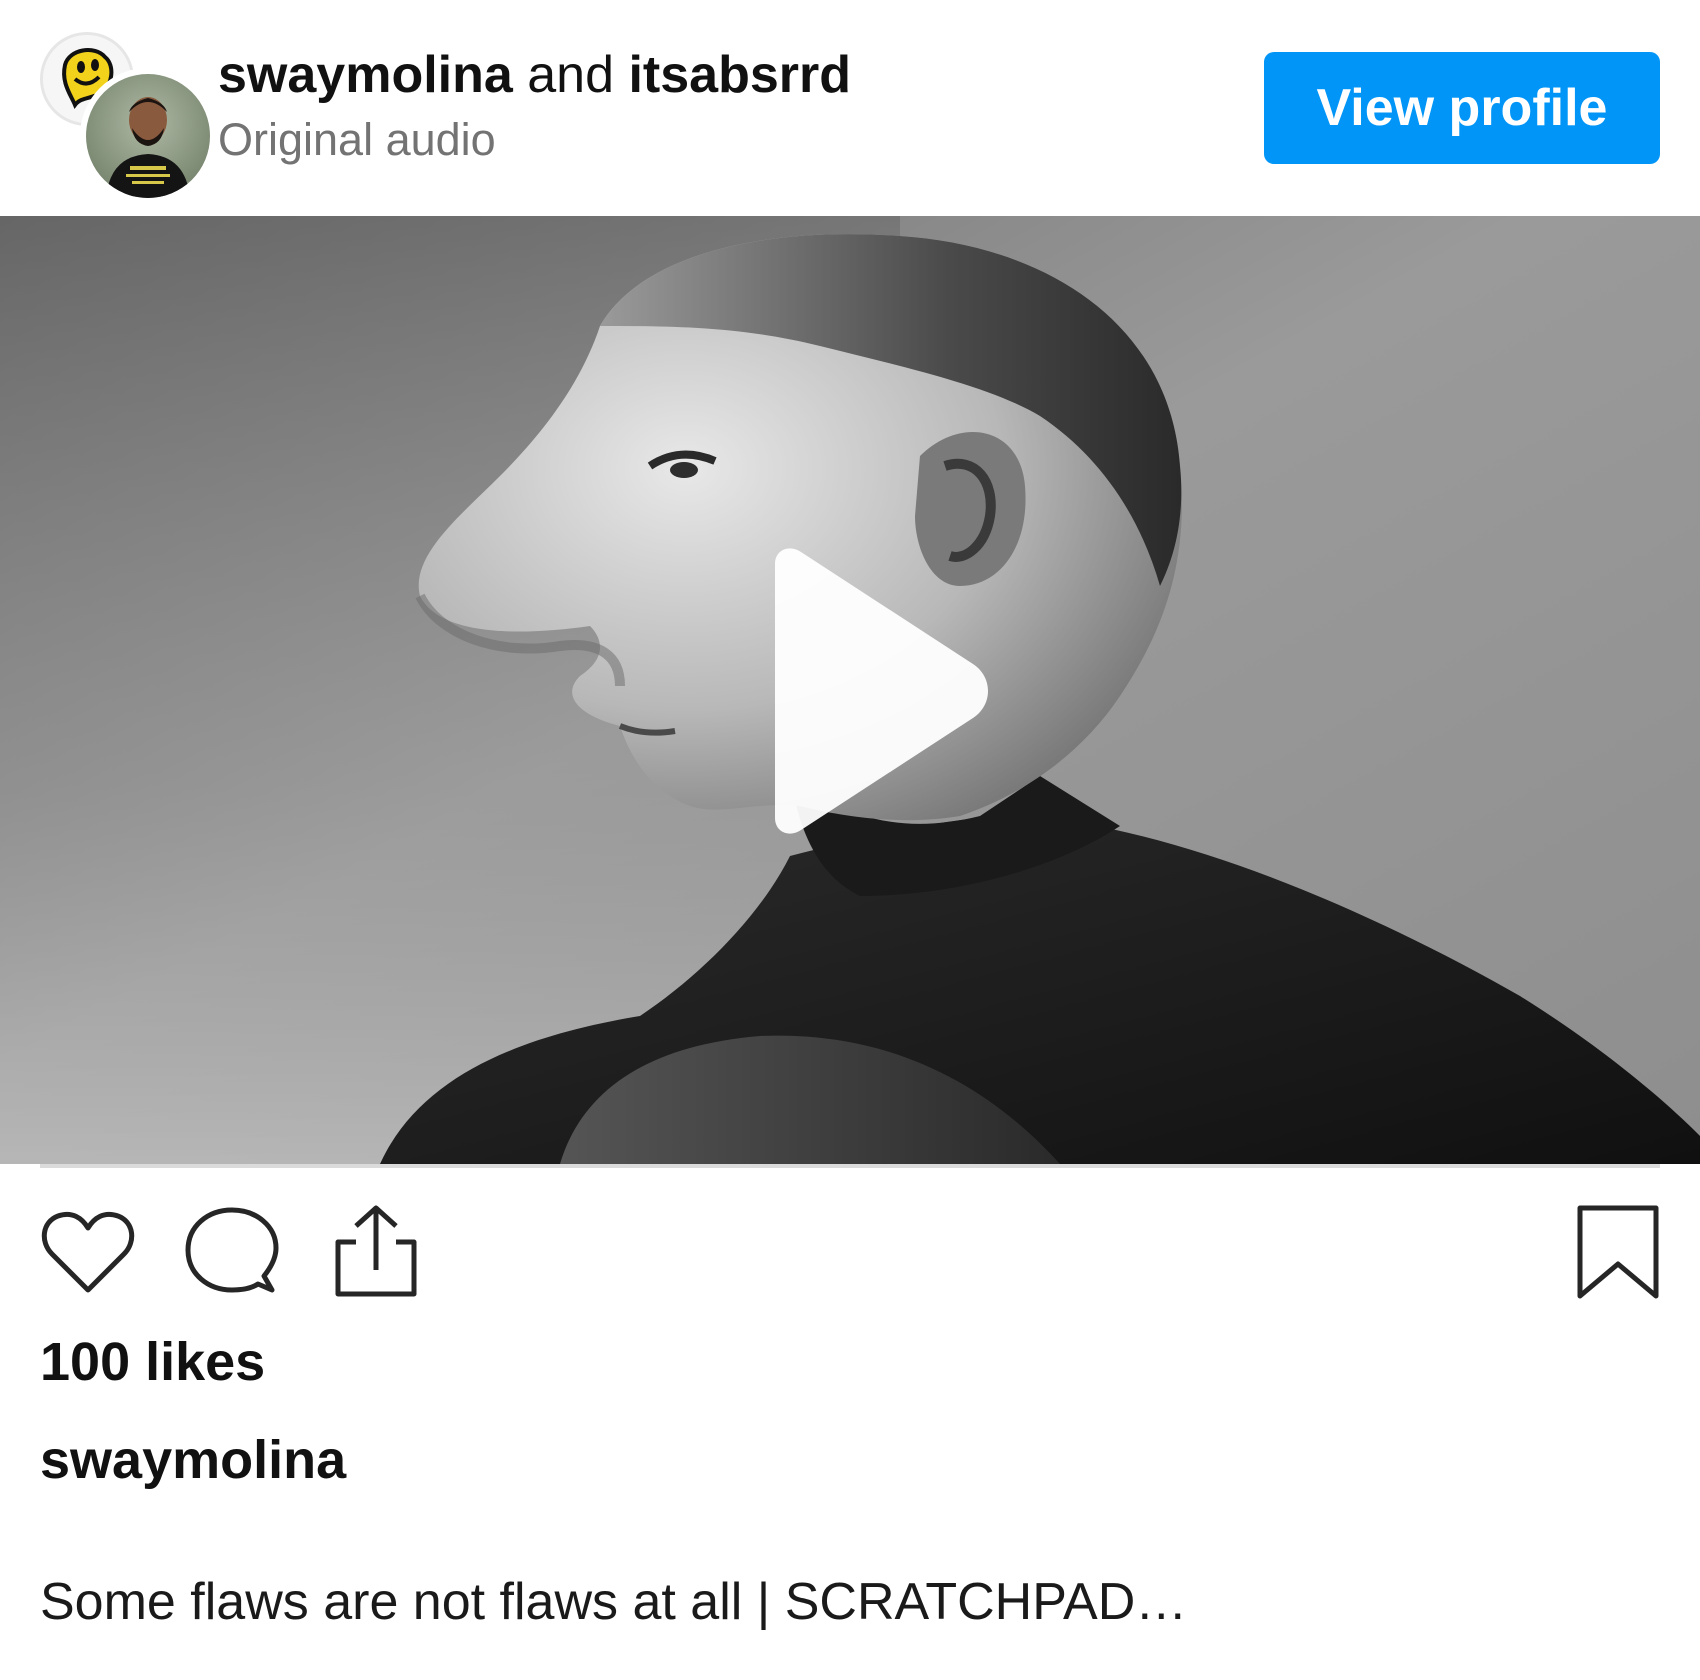 The width and height of the screenshot is (1700, 1680). I want to click on share-upload-icon, so click(376, 1252).